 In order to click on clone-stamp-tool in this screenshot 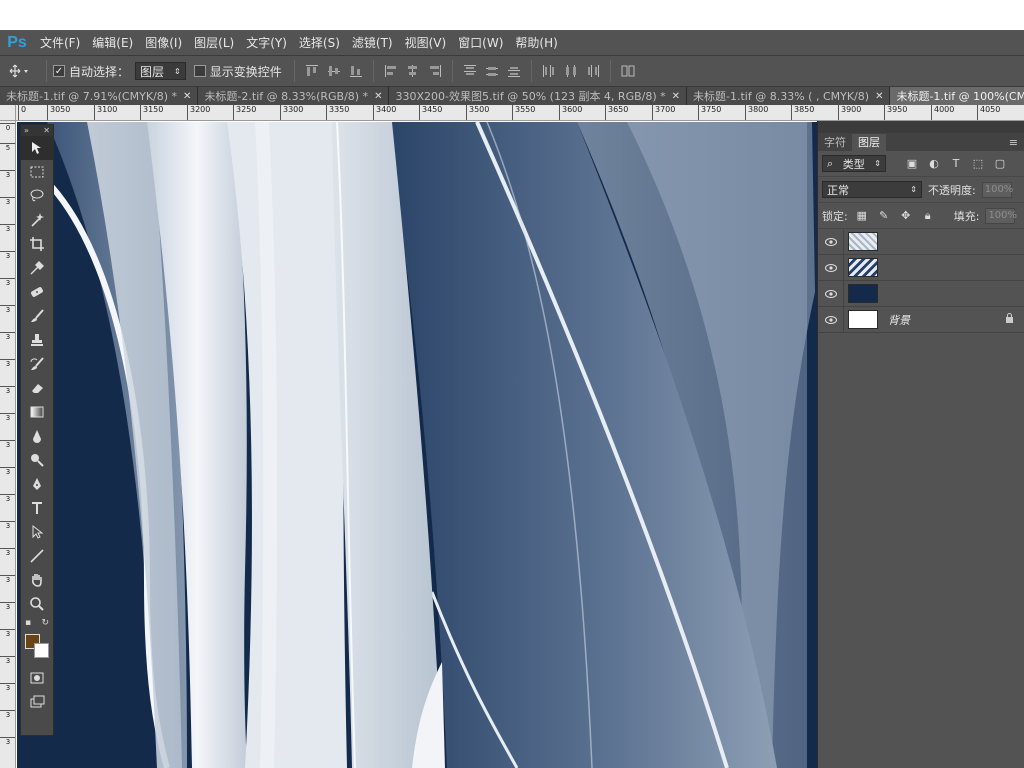, I will do `click(37, 340)`.